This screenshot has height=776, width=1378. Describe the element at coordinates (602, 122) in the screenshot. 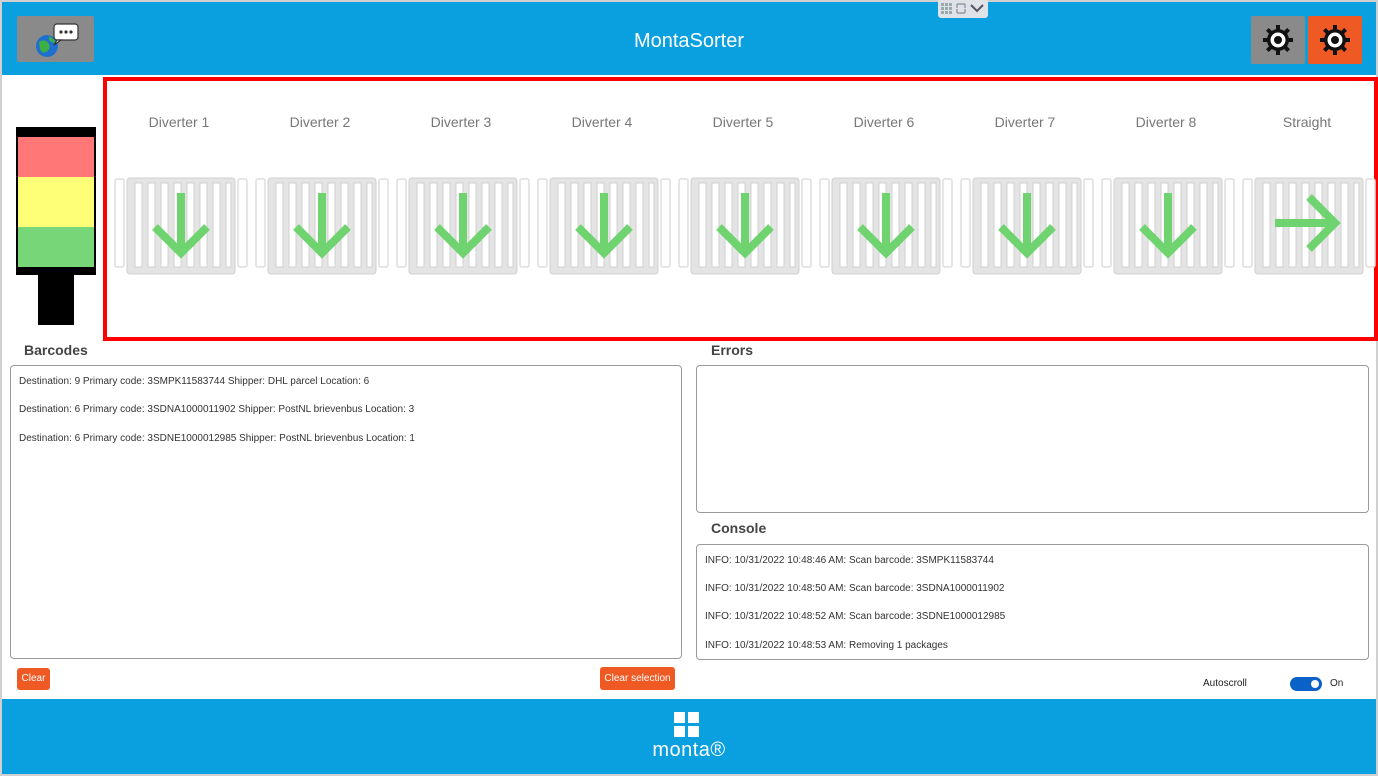

I see `diverter-label: Diverter 4` at that location.